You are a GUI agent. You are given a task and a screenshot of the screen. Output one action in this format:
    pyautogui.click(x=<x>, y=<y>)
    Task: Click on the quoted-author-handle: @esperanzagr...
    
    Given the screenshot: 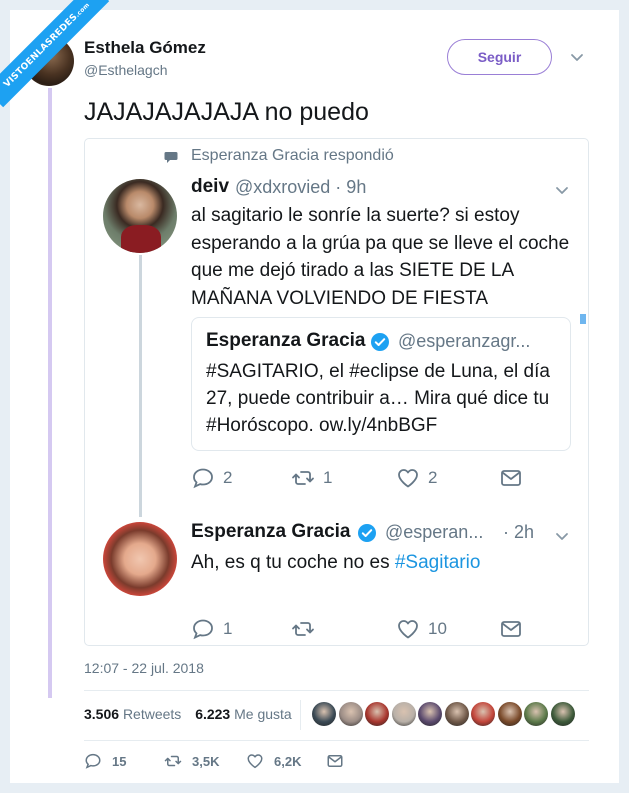 What is the action you would take?
    pyautogui.click(x=464, y=341)
    